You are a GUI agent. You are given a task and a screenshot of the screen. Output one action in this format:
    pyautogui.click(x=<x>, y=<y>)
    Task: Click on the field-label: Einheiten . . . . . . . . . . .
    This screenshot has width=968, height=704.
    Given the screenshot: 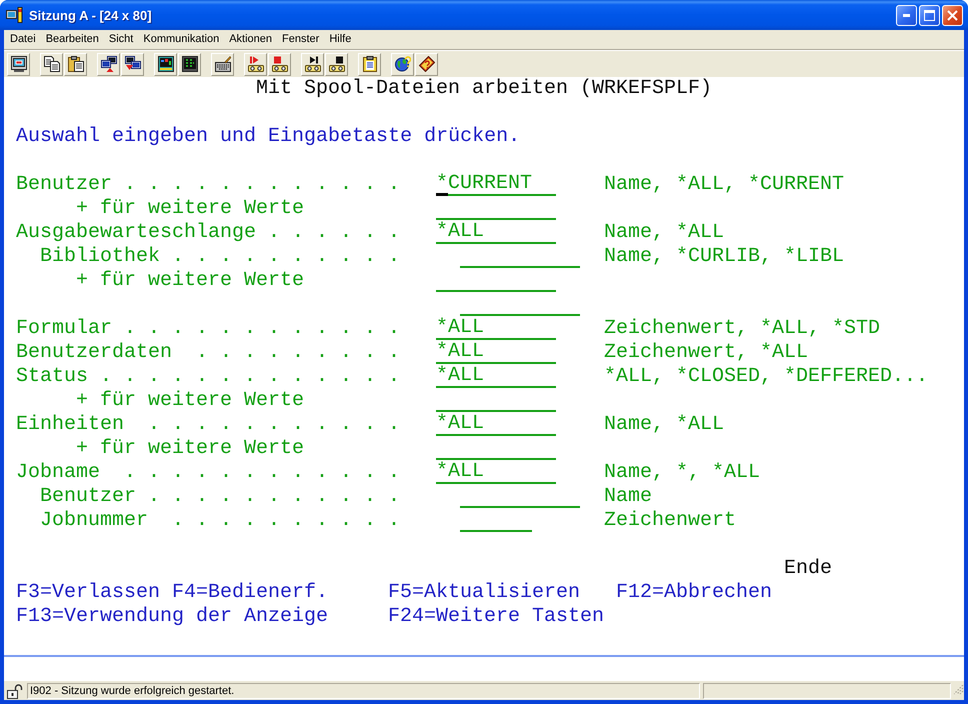 What is the action you would take?
    pyautogui.click(x=208, y=425)
    